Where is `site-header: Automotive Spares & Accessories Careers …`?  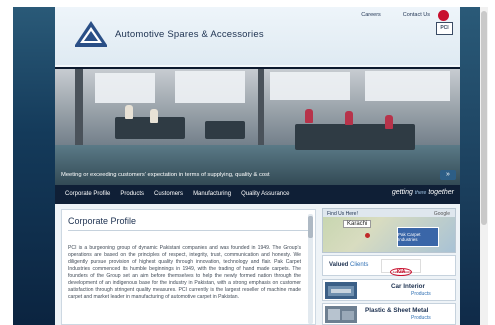 site-header: Automotive Spares & Accessories Careers … is located at coordinates (257, 36).